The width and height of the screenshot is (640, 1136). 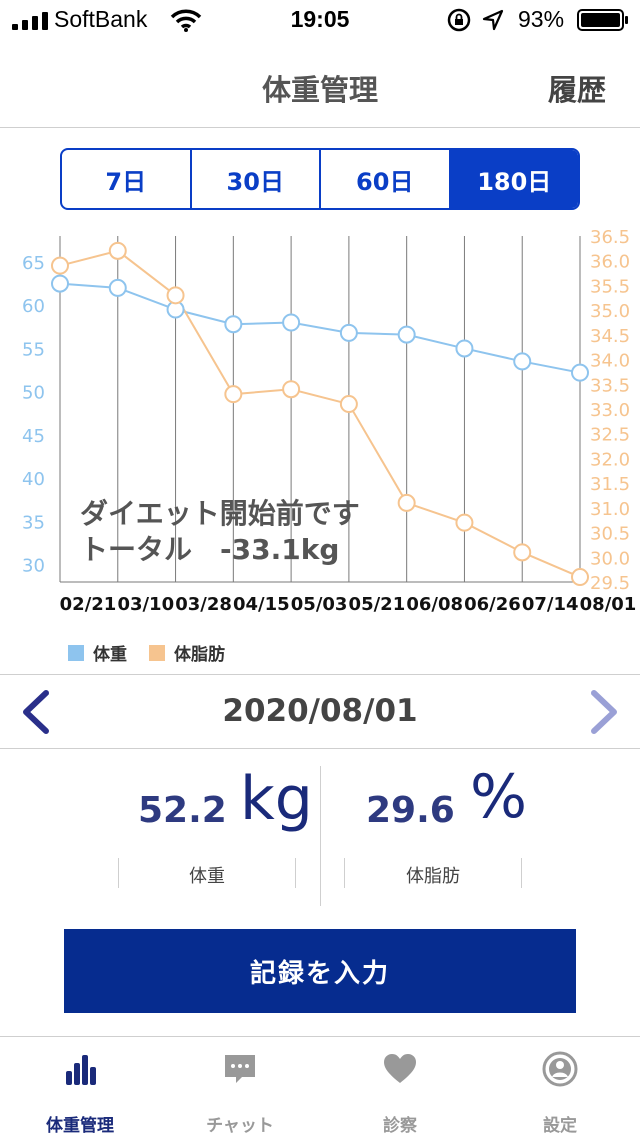 What do you see at coordinates (499, 797) in the screenshot?
I see `fat-unit: %` at bounding box center [499, 797].